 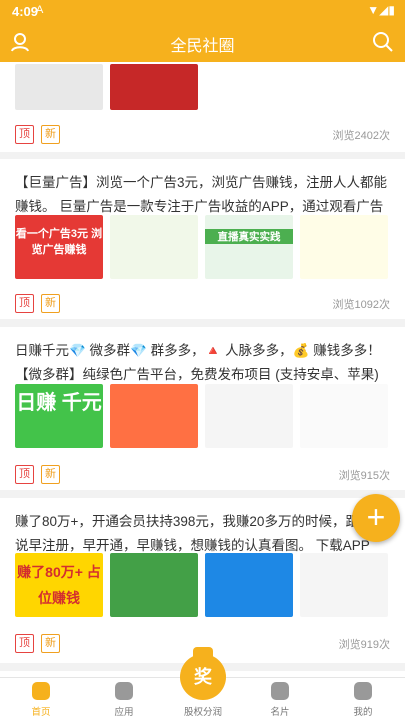 I want to click on nav-apps: 应用, so click(x=124, y=700).